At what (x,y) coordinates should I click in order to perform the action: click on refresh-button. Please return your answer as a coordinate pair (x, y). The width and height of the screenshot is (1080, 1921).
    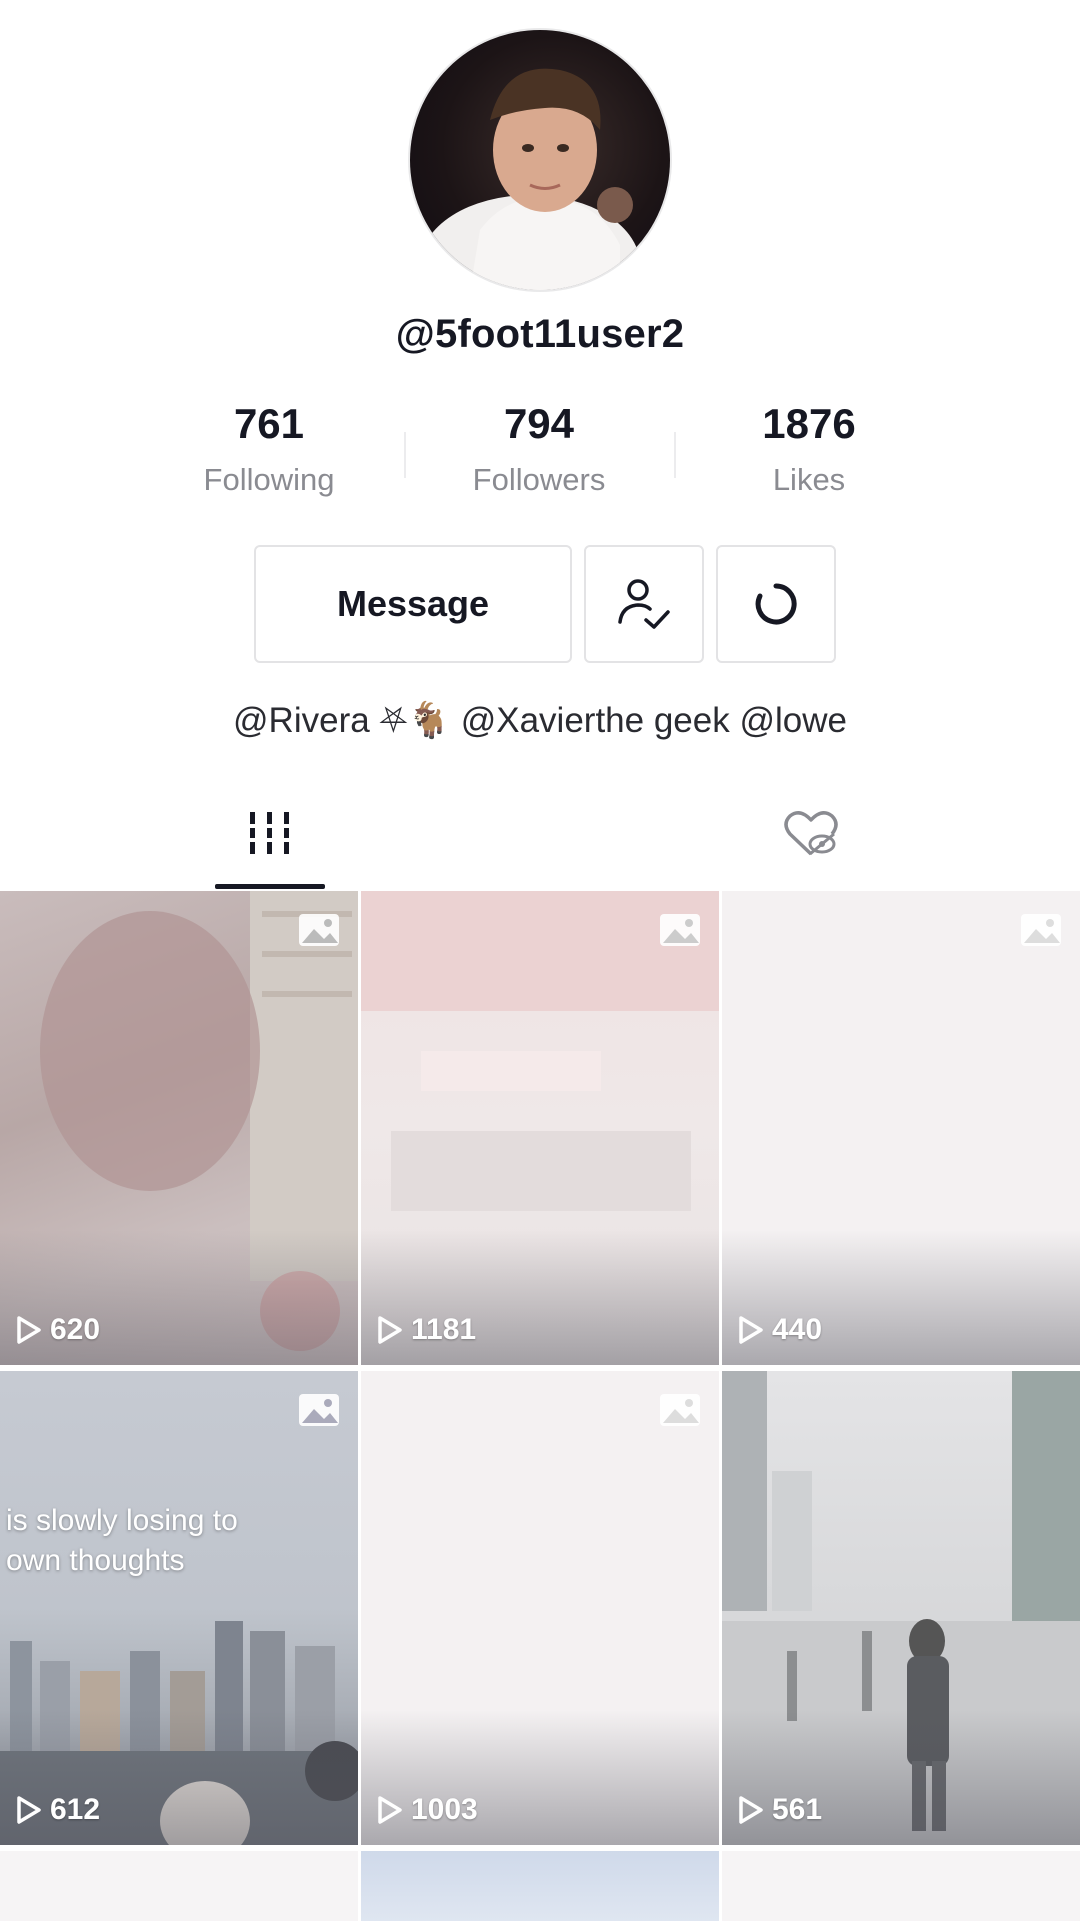
    Looking at the image, I should click on (776, 604).